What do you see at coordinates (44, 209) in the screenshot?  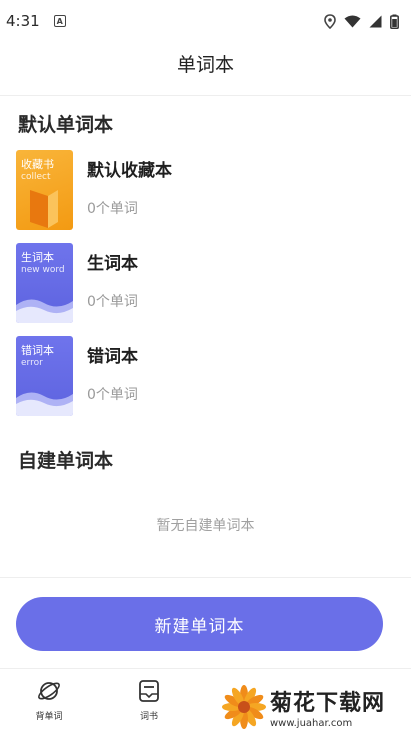 I see `open-book-icon` at bounding box center [44, 209].